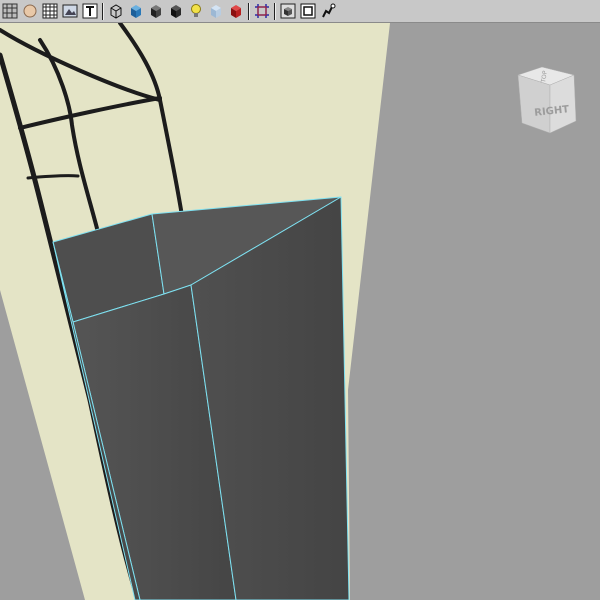  What do you see at coordinates (308, 11) in the screenshot?
I see `film-gate-icon` at bounding box center [308, 11].